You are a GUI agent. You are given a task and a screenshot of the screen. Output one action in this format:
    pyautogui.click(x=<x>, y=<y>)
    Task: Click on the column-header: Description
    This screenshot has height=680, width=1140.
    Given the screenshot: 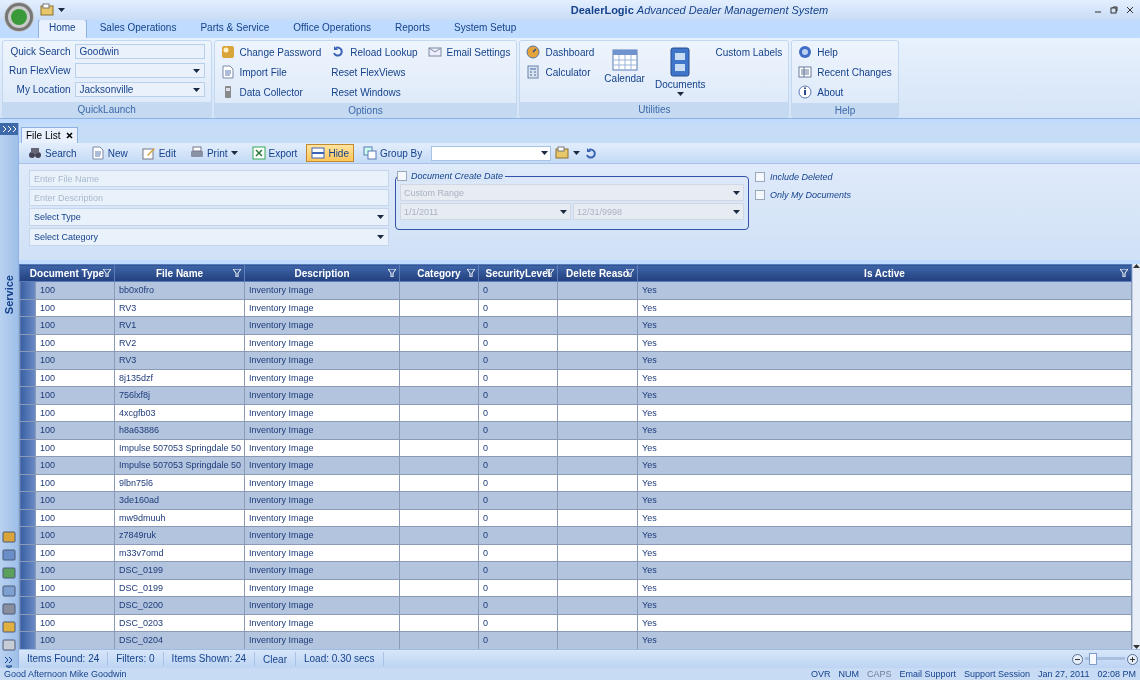 What is the action you would take?
    pyautogui.click(x=322, y=273)
    